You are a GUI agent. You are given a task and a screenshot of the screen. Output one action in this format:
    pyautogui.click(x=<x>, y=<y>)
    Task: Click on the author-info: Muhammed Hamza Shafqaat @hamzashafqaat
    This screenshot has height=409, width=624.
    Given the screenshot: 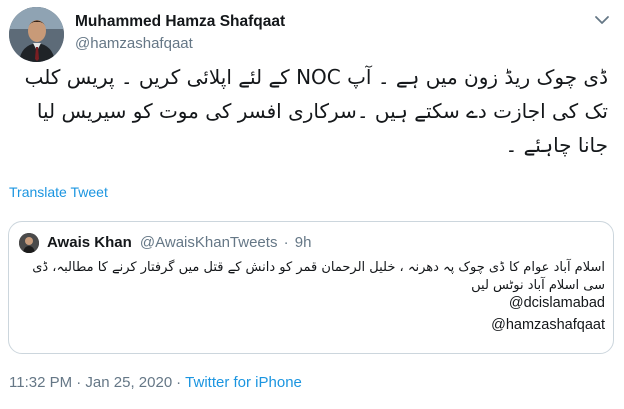 What is the action you would take?
    pyautogui.click(x=180, y=33)
    